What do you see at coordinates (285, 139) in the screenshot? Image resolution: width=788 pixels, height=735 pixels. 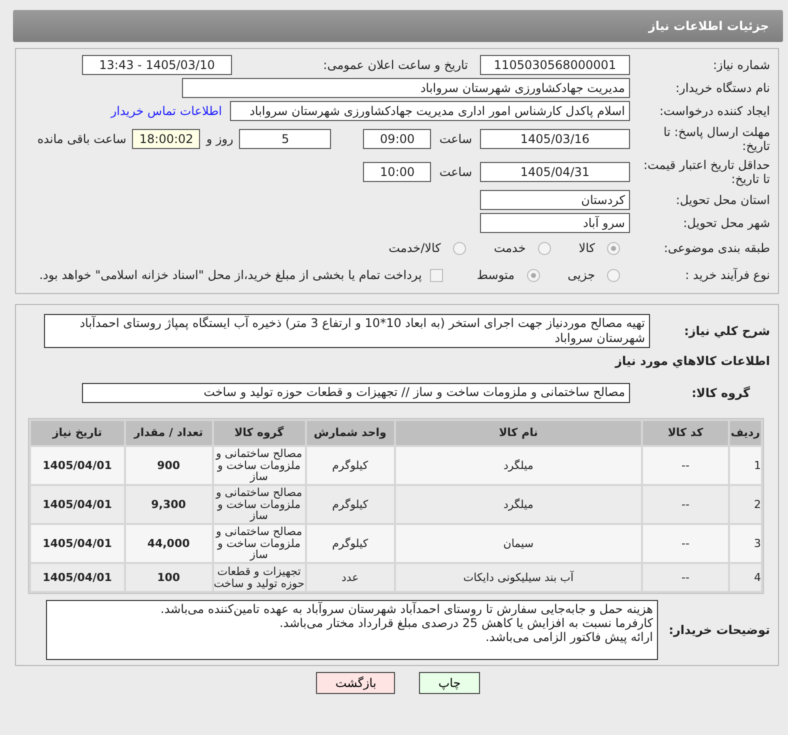 I see `days-field: 5` at bounding box center [285, 139].